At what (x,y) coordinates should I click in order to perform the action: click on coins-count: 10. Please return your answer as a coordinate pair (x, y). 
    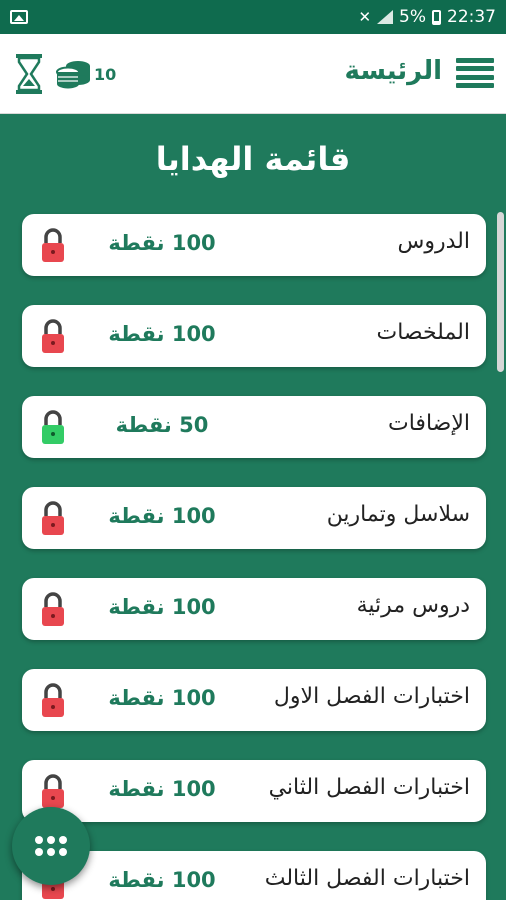
    Looking at the image, I should click on (105, 74).